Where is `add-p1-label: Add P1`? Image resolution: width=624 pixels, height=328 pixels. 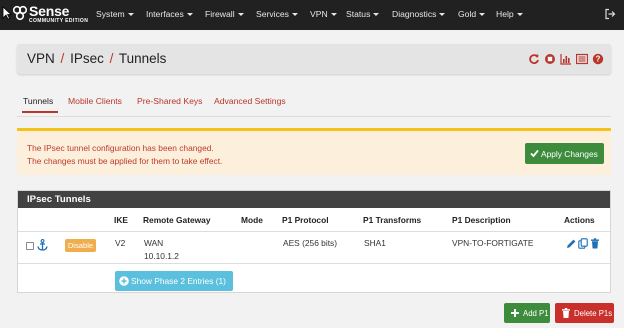
add-p1-label: Add P1 is located at coordinates (536, 313).